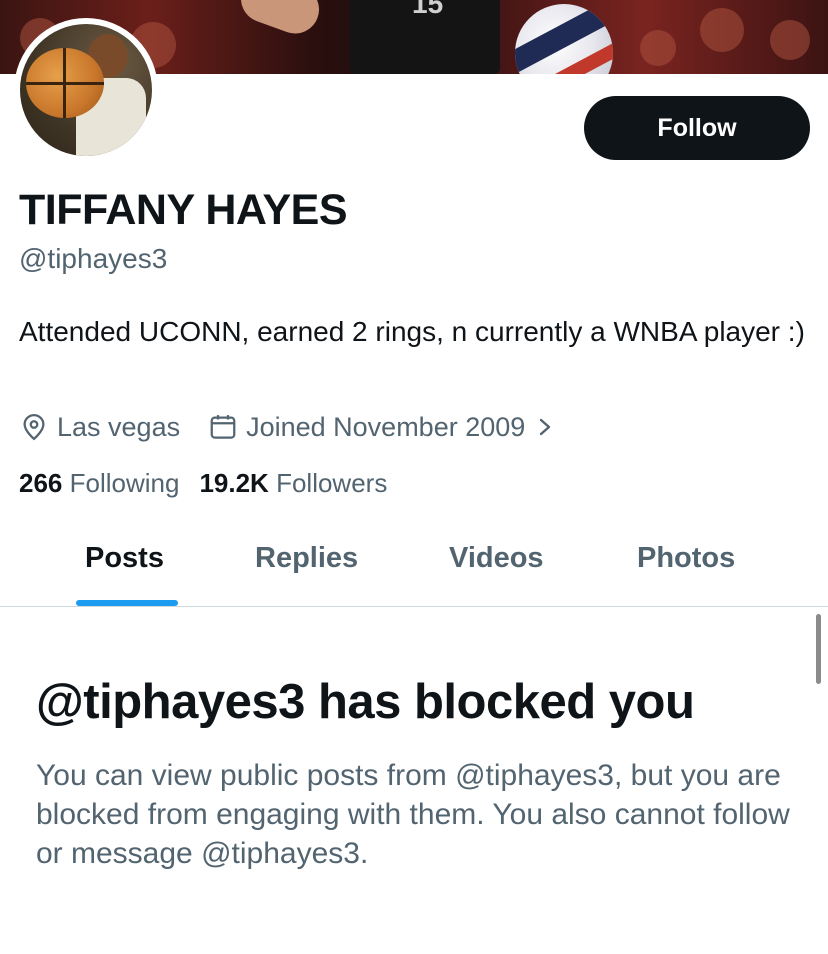 The width and height of the screenshot is (828, 954). What do you see at coordinates (93, 258) in the screenshot?
I see `profile-handle: @tiphayes3` at bounding box center [93, 258].